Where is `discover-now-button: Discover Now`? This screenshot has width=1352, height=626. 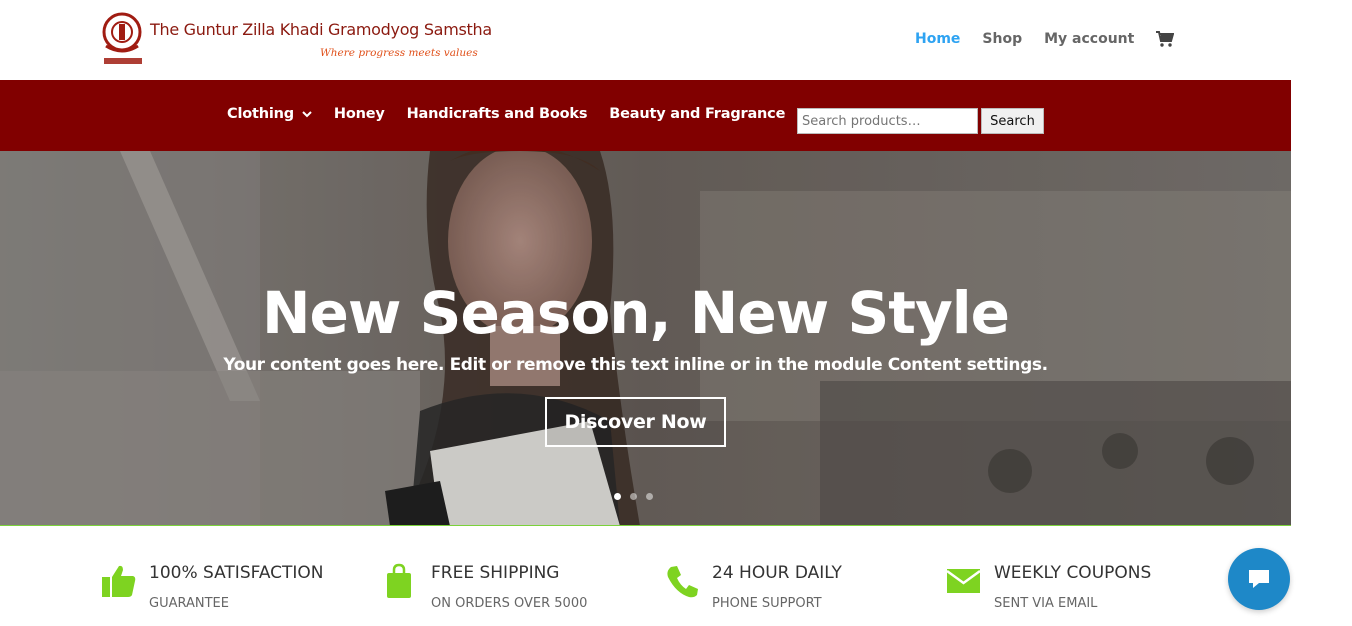 discover-now-button: Discover Now is located at coordinates (635, 422).